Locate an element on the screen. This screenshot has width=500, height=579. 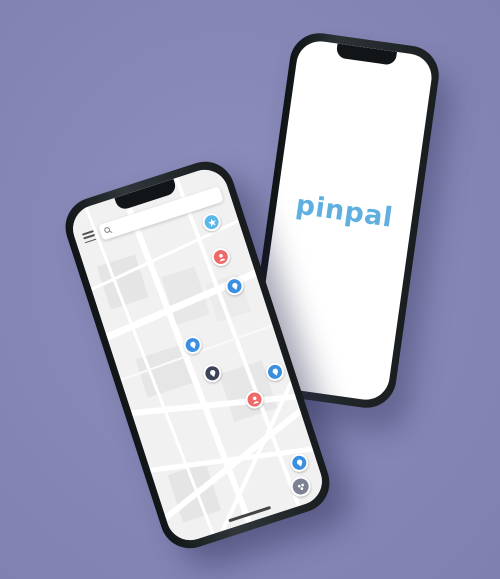
search-icon is located at coordinates (108, 230).